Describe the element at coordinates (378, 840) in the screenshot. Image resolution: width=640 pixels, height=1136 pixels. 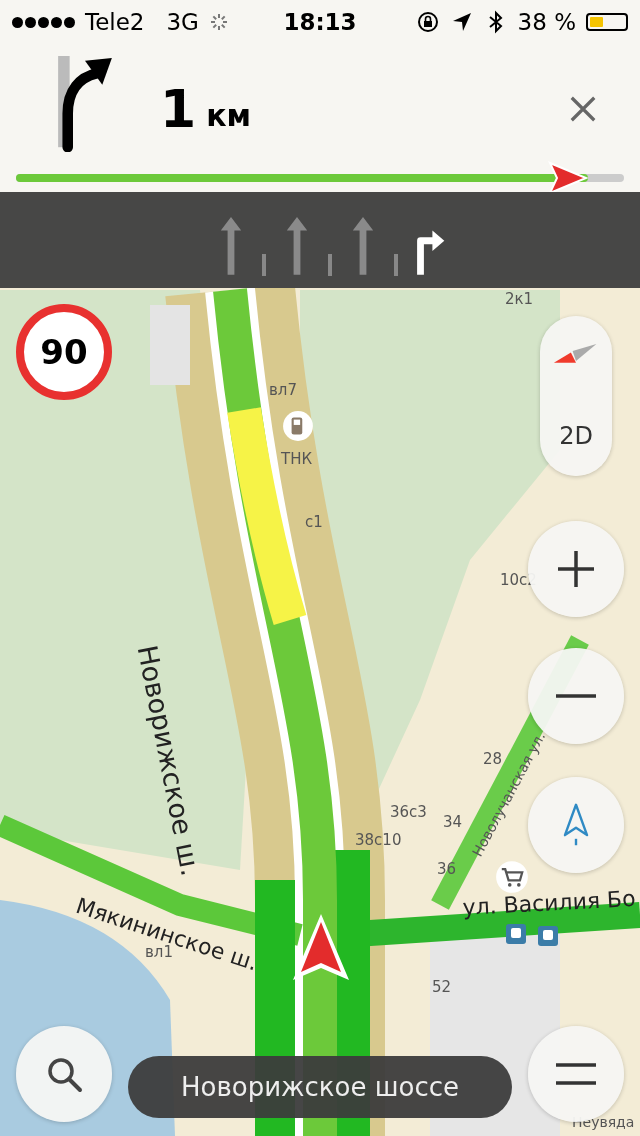
I see `map-label: 38с10` at that location.